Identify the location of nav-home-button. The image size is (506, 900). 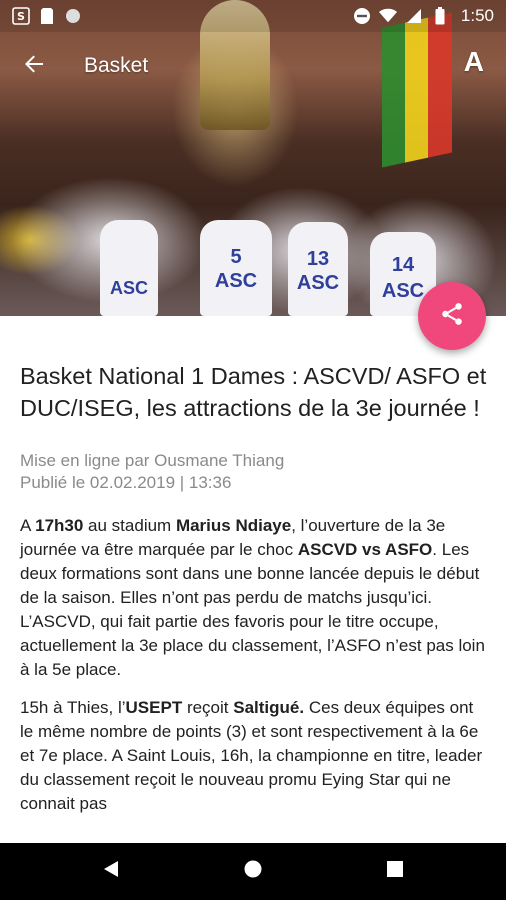
(253, 872).